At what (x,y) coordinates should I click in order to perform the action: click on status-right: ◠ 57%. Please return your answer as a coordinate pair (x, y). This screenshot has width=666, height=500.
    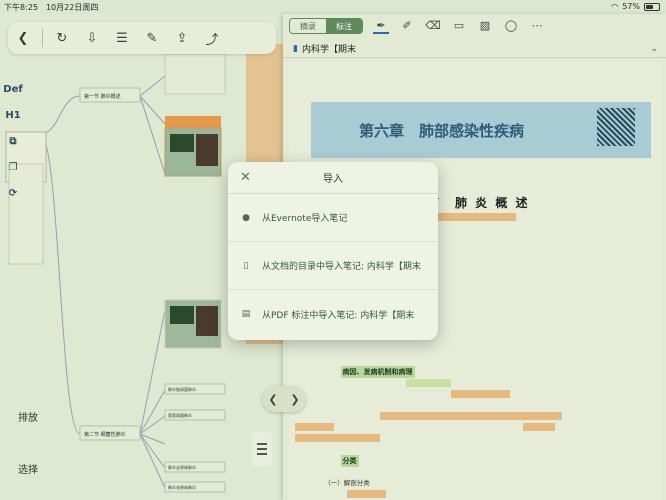
    Looking at the image, I should click on (635, 6).